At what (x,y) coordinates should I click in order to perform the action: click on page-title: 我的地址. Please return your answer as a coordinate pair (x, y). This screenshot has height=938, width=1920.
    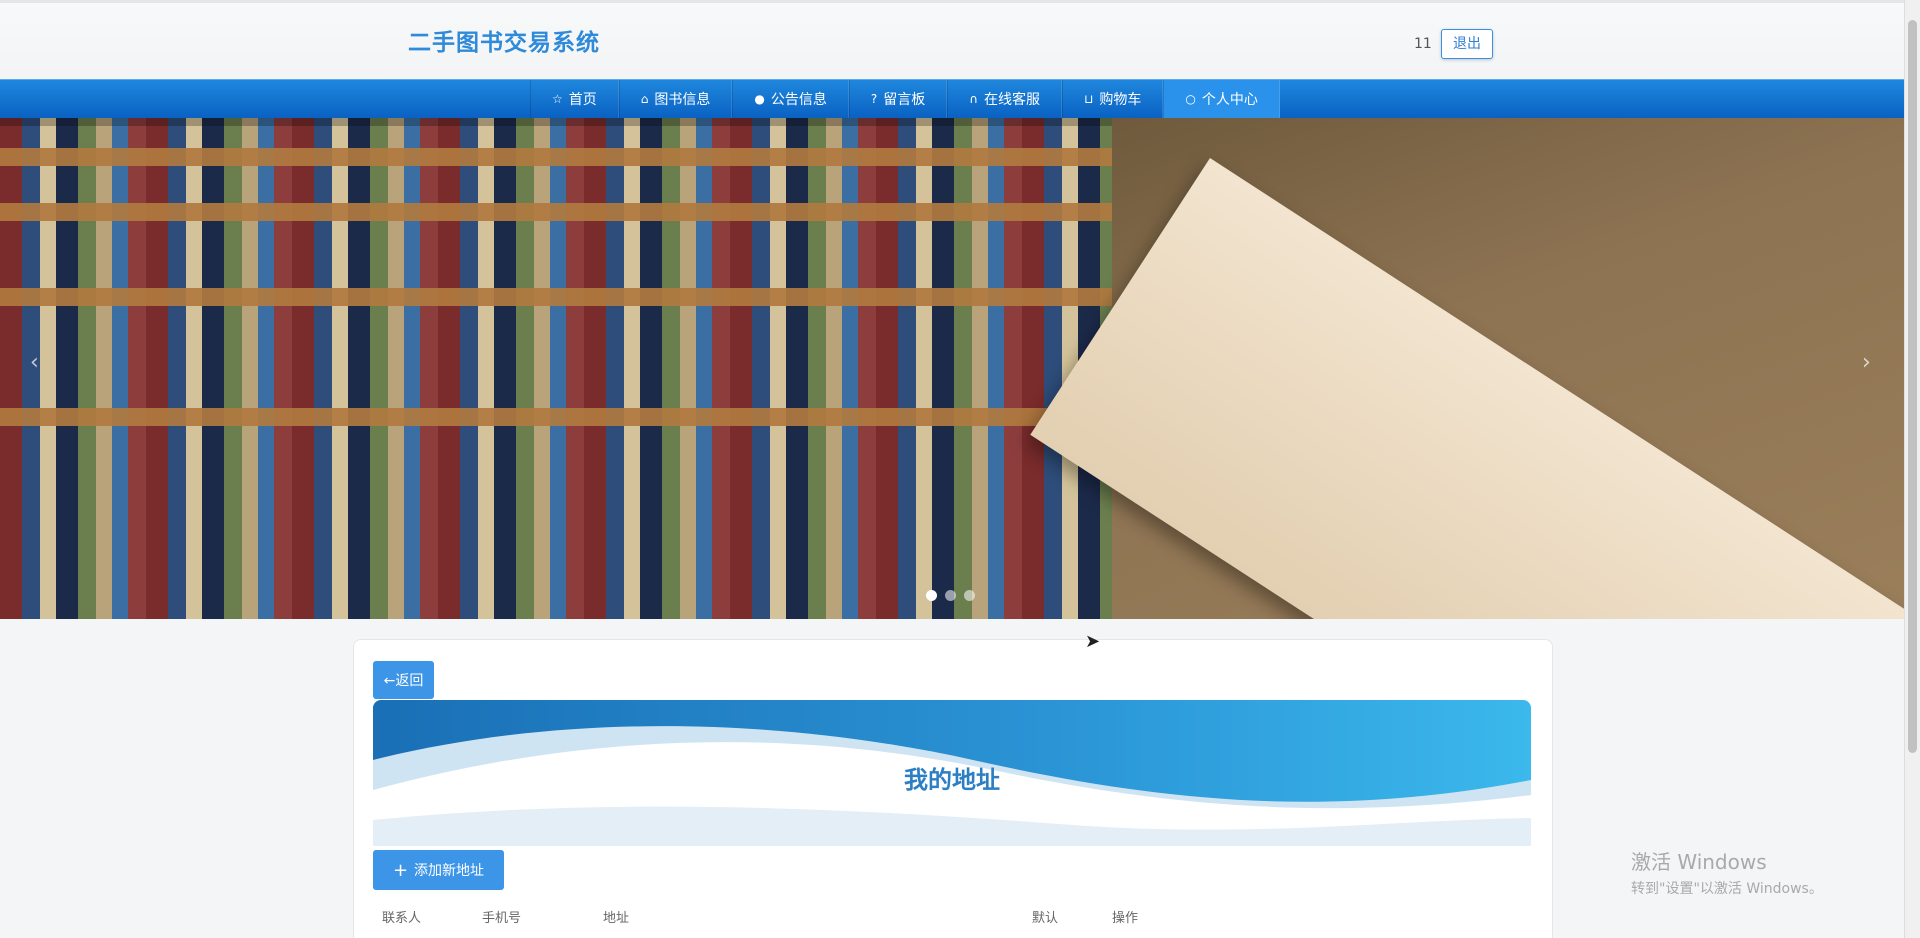
    Looking at the image, I should click on (952, 780).